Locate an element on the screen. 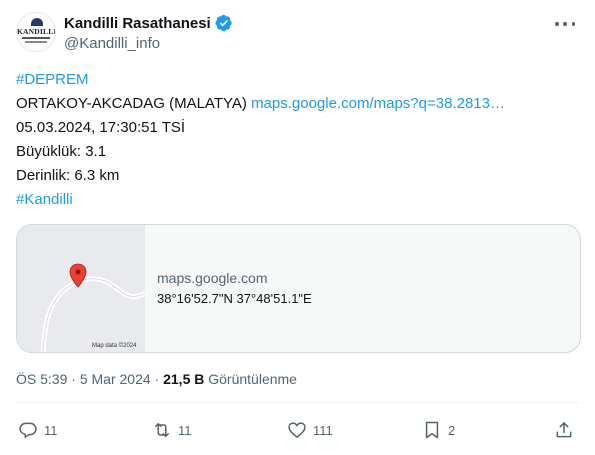 This screenshot has width=595, height=455. like-button: 111 is located at coordinates (310, 430).